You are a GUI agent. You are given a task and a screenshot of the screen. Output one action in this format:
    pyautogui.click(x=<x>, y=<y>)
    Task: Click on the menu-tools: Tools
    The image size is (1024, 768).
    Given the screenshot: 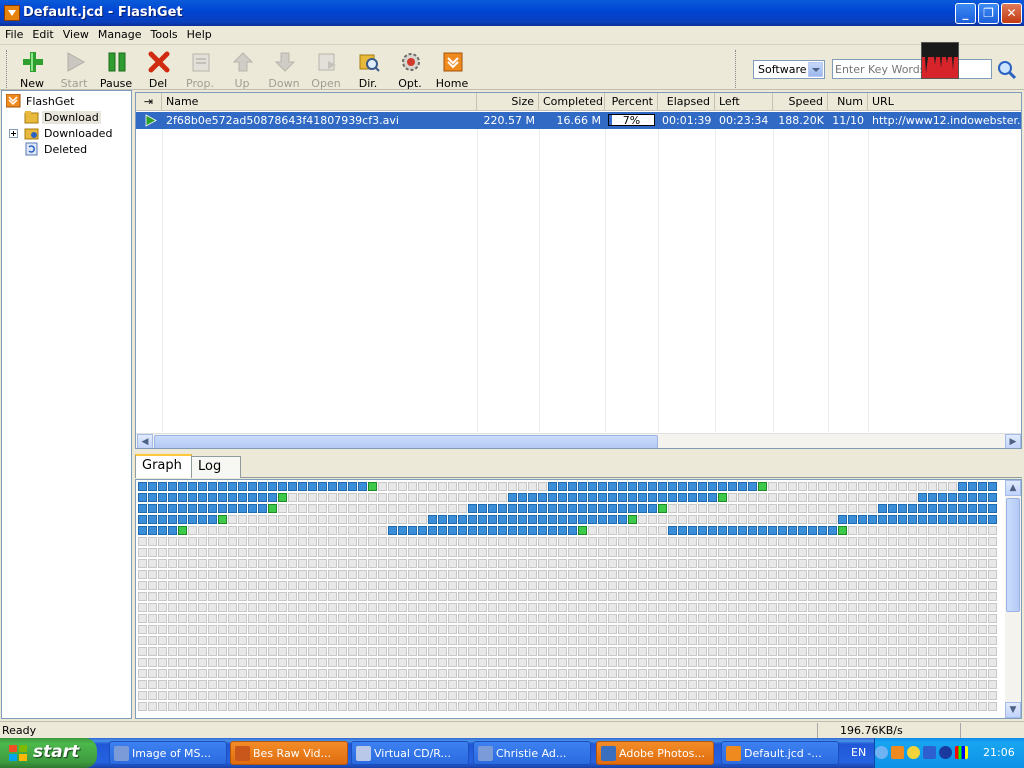 What is the action you would take?
    pyautogui.click(x=164, y=33)
    